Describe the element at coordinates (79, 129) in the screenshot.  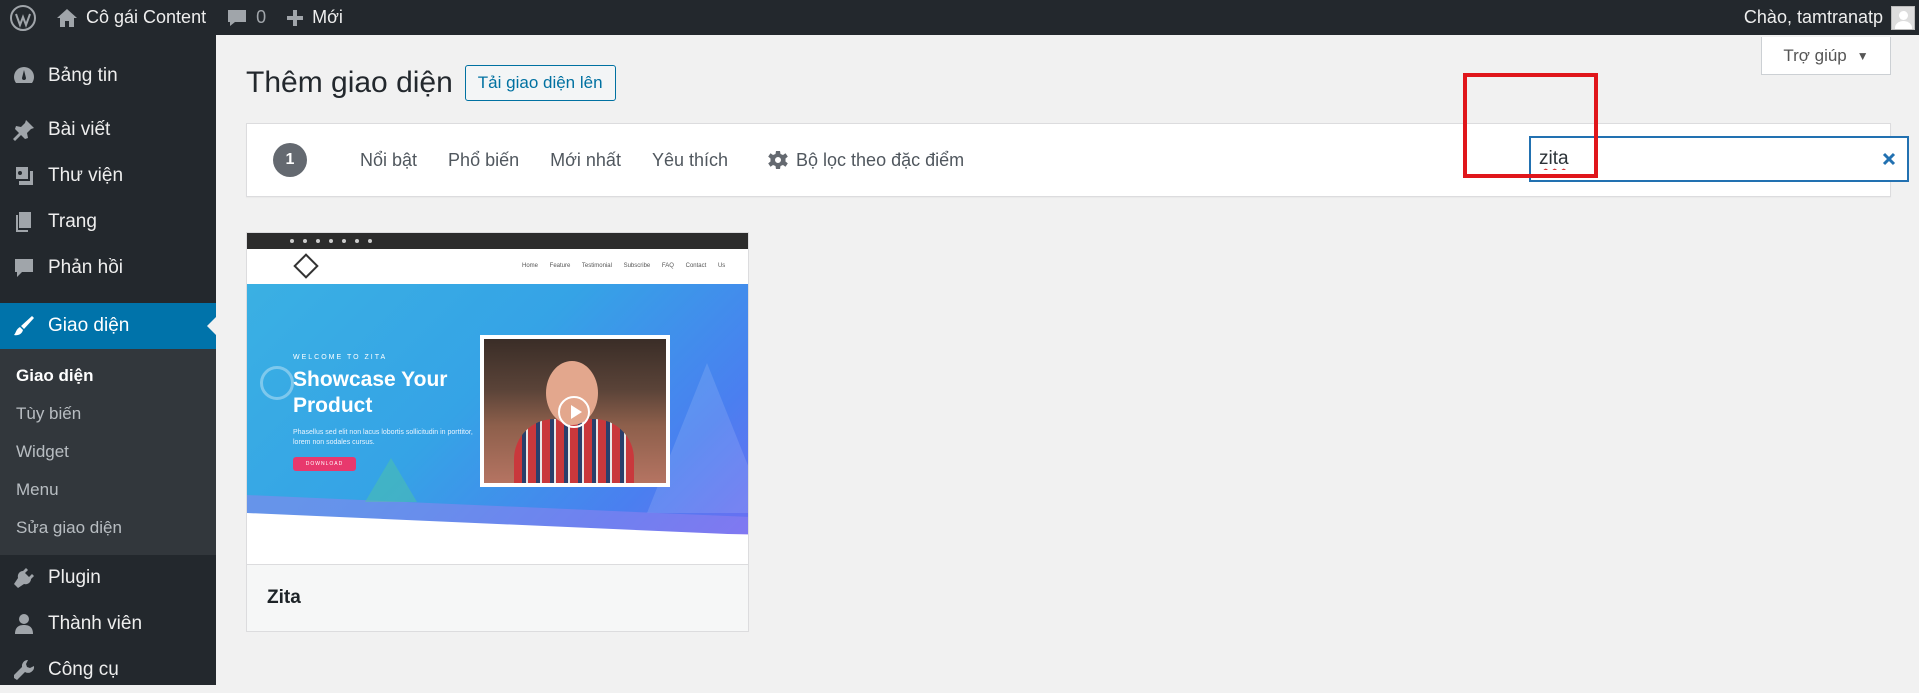
I see `menu-label: Bài viết` at that location.